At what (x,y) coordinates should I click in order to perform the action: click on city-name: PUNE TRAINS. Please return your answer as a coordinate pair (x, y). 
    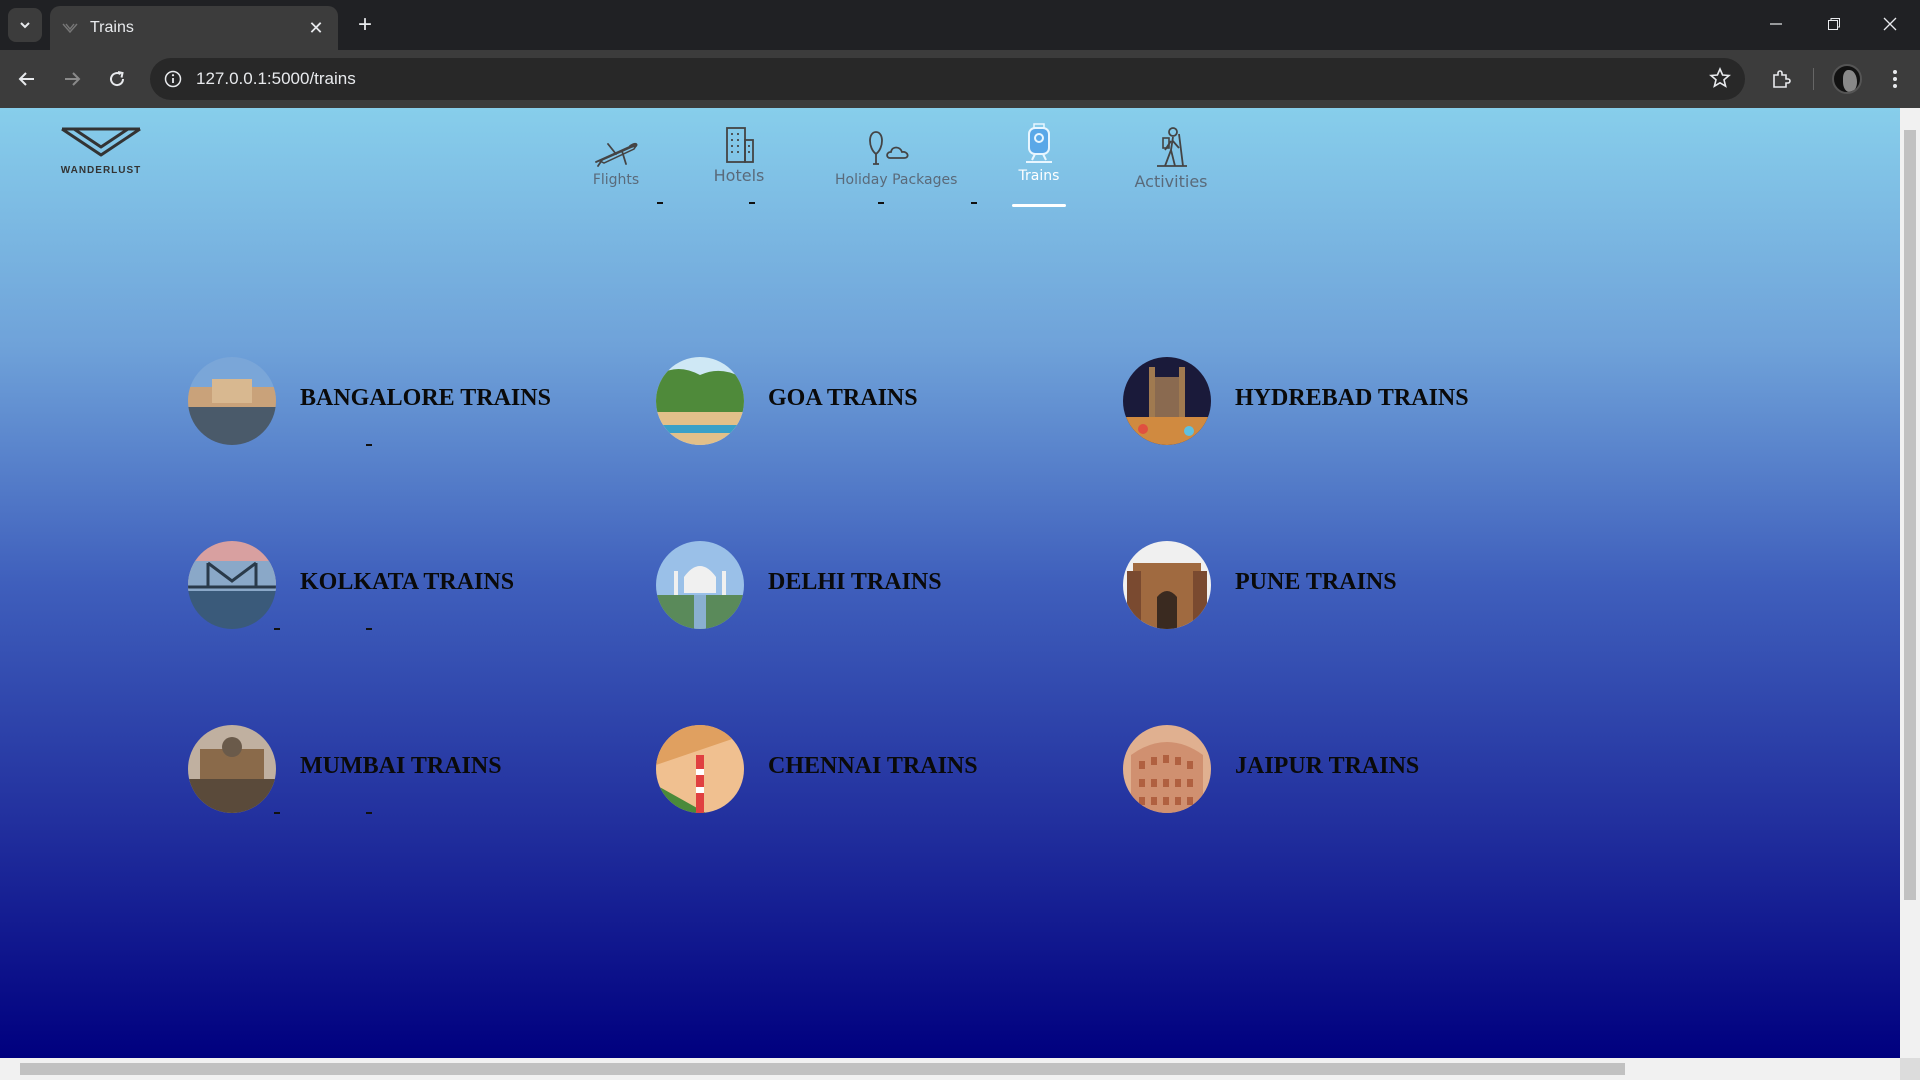
    Looking at the image, I should click on (1316, 582).